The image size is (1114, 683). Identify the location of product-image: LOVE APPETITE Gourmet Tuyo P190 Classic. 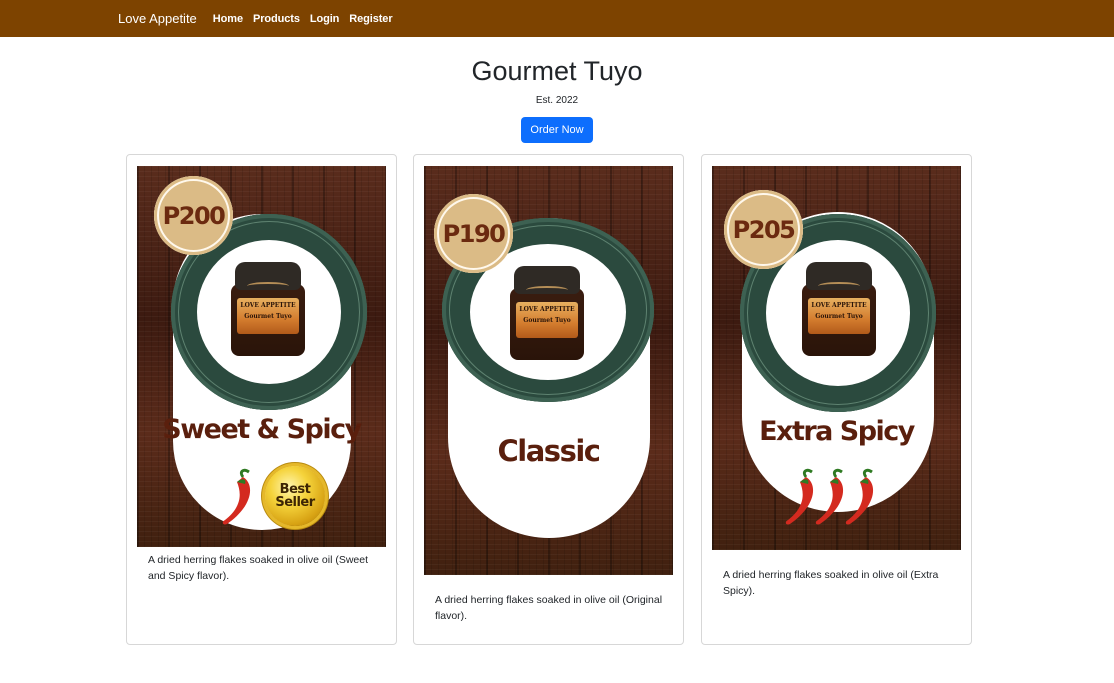
(548, 370).